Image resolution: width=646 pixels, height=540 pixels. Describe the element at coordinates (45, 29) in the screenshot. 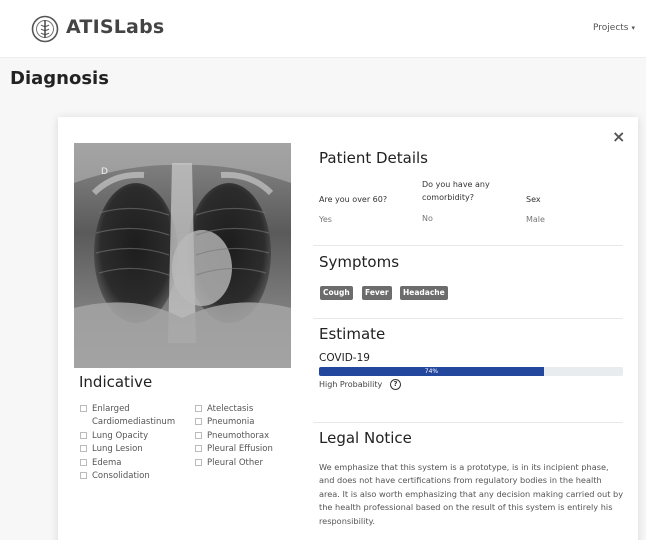

I see `brand-logo-icon` at that location.